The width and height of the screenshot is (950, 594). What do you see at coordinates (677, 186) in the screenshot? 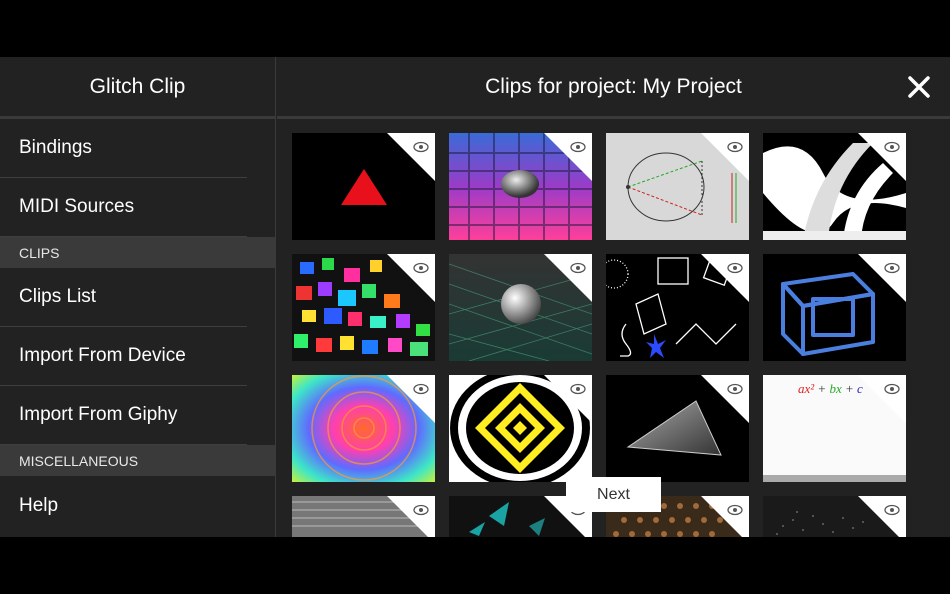
I see `clip-tile-ellipse-diagram` at bounding box center [677, 186].